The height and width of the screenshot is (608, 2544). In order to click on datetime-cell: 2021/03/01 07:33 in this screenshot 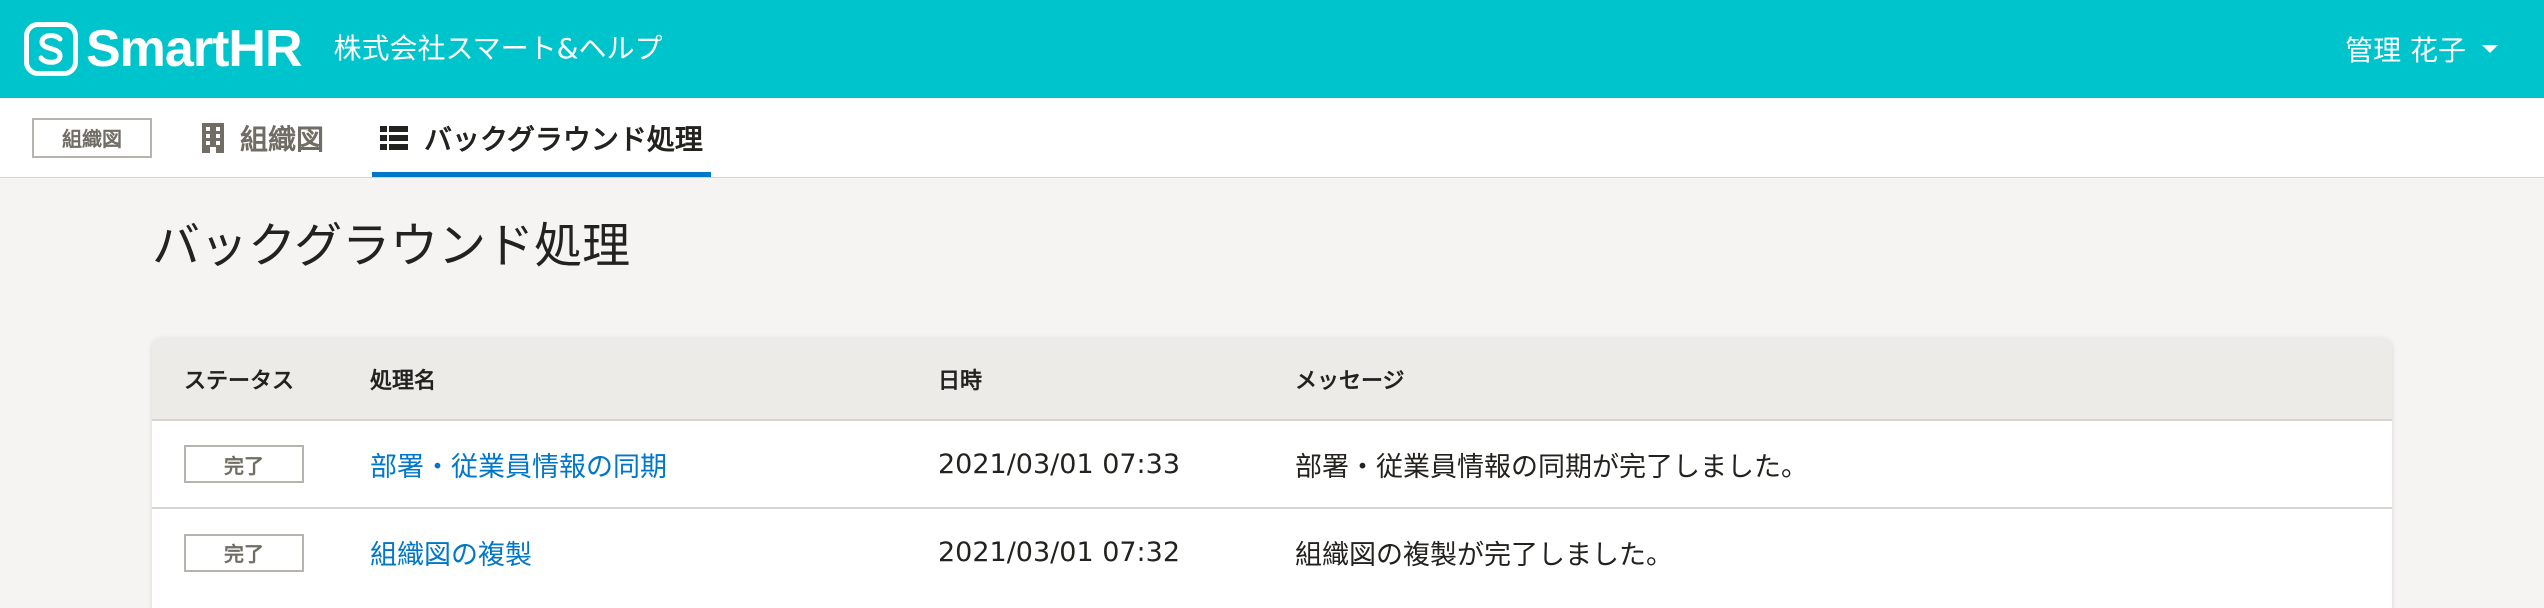, I will do `click(1059, 464)`.